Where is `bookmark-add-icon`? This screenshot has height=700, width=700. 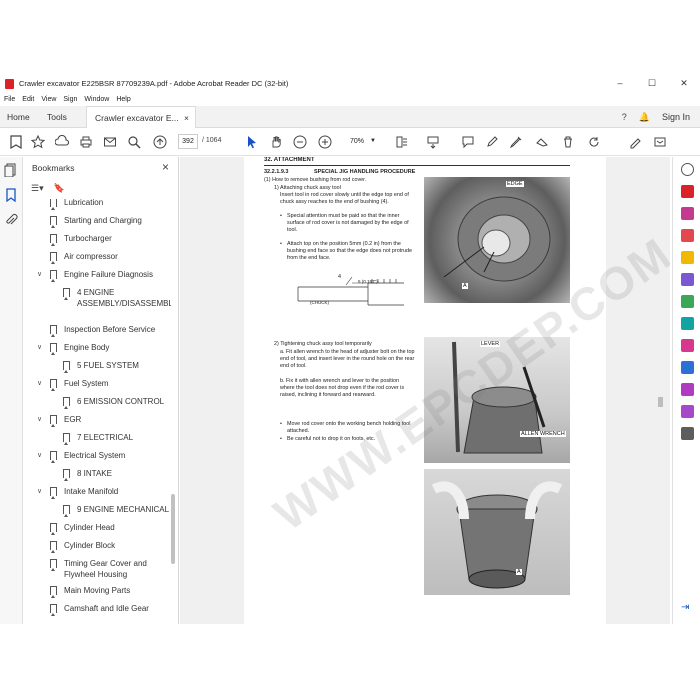
bookmark-add-icon is located at coordinates (16, 142).